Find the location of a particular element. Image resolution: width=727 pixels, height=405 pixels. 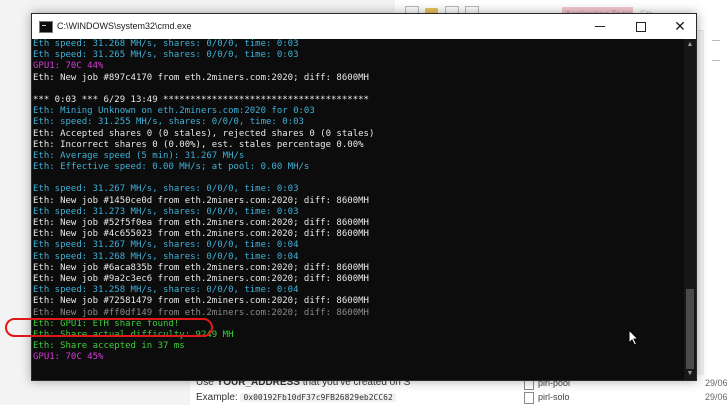

console-line: Eth: Average speed (5 min): 31.267 MH/s is located at coordinates (139, 155).